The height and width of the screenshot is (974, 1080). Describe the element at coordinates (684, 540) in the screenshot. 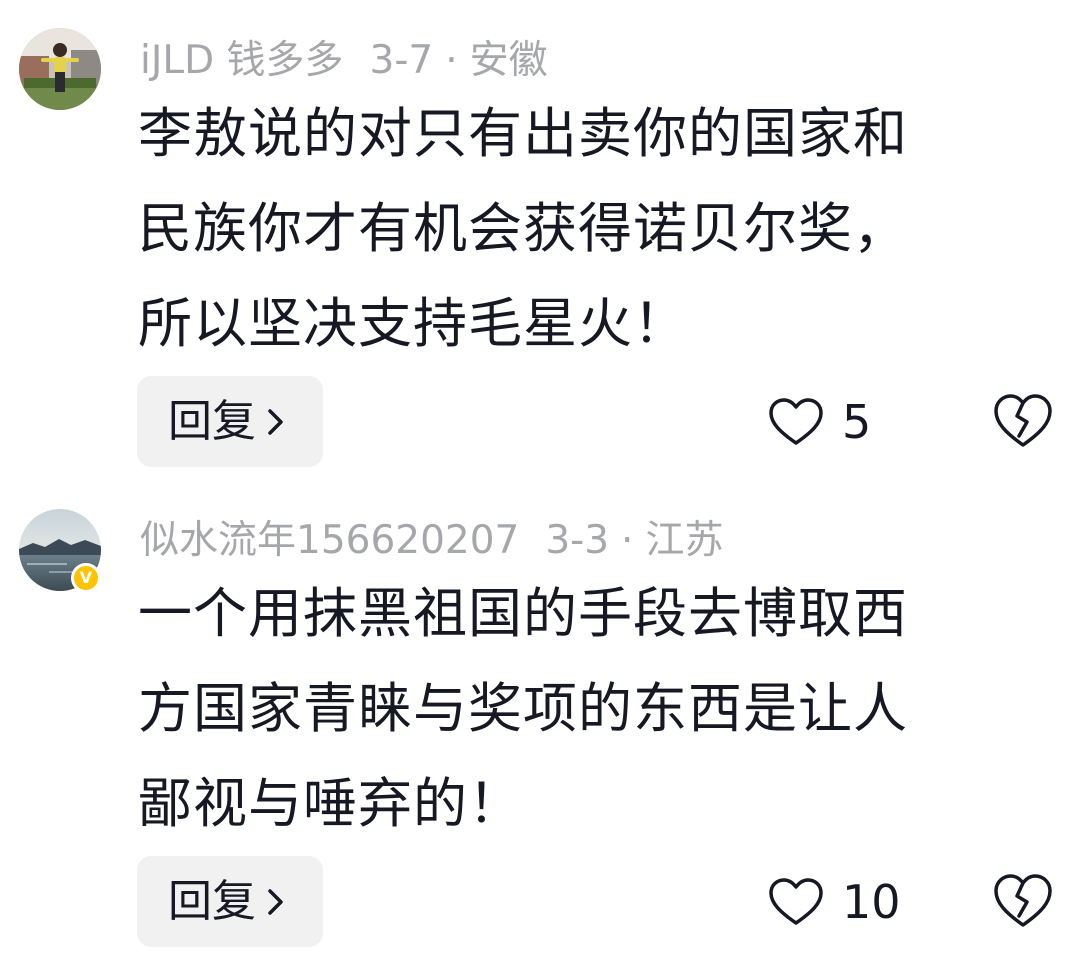

I see `comment-location: 江苏` at that location.